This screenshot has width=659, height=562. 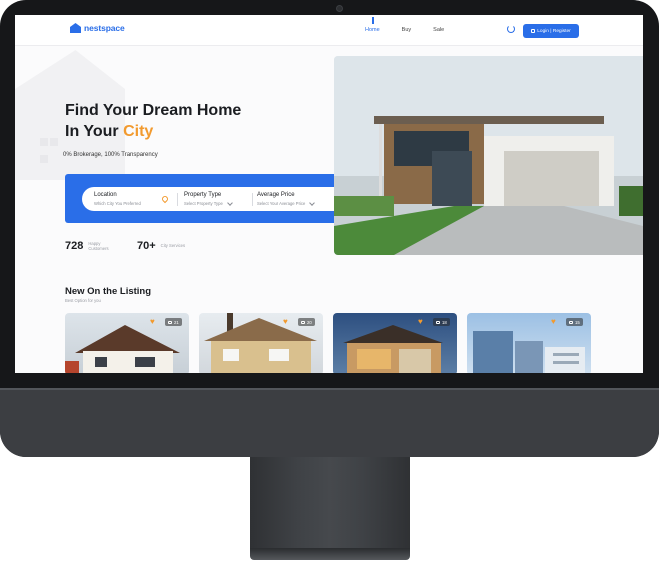 What do you see at coordinates (574, 322) in the screenshot?
I see `photo-count-badge: 15` at bounding box center [574, 322].